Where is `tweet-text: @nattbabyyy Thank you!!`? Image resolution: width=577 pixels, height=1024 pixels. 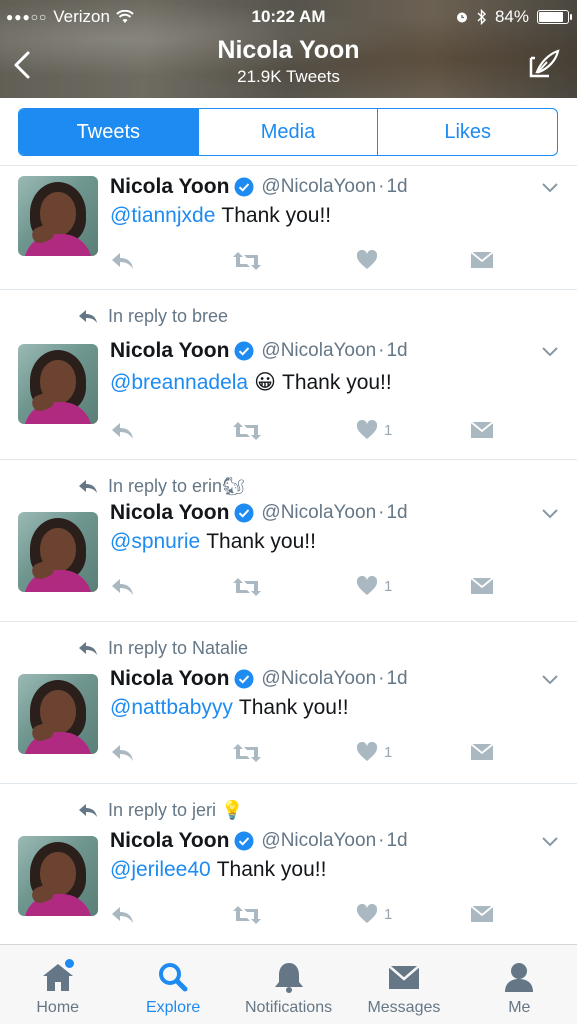
tweet-text: @nattbabyyy Thank you!! is located at coordinates (229, 708).